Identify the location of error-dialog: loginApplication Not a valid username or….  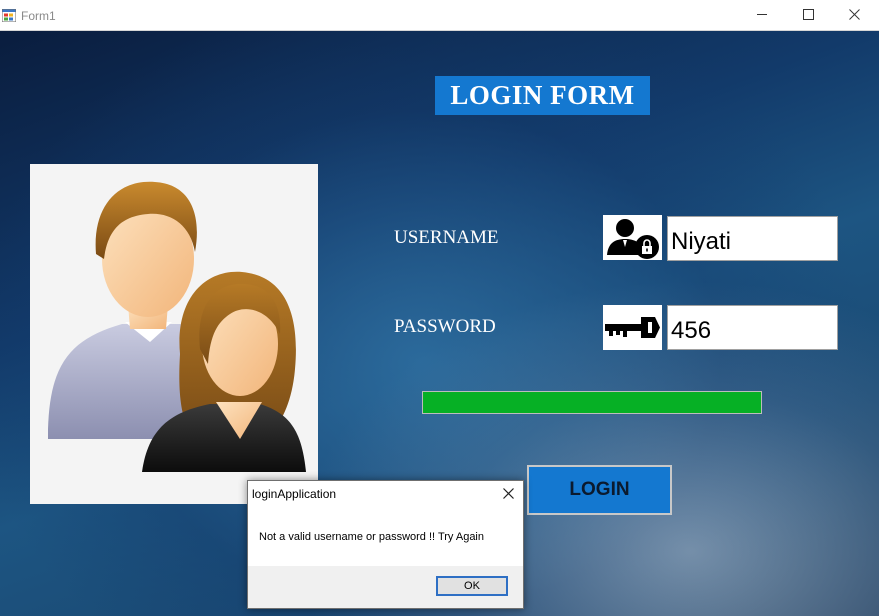
(385, 544).